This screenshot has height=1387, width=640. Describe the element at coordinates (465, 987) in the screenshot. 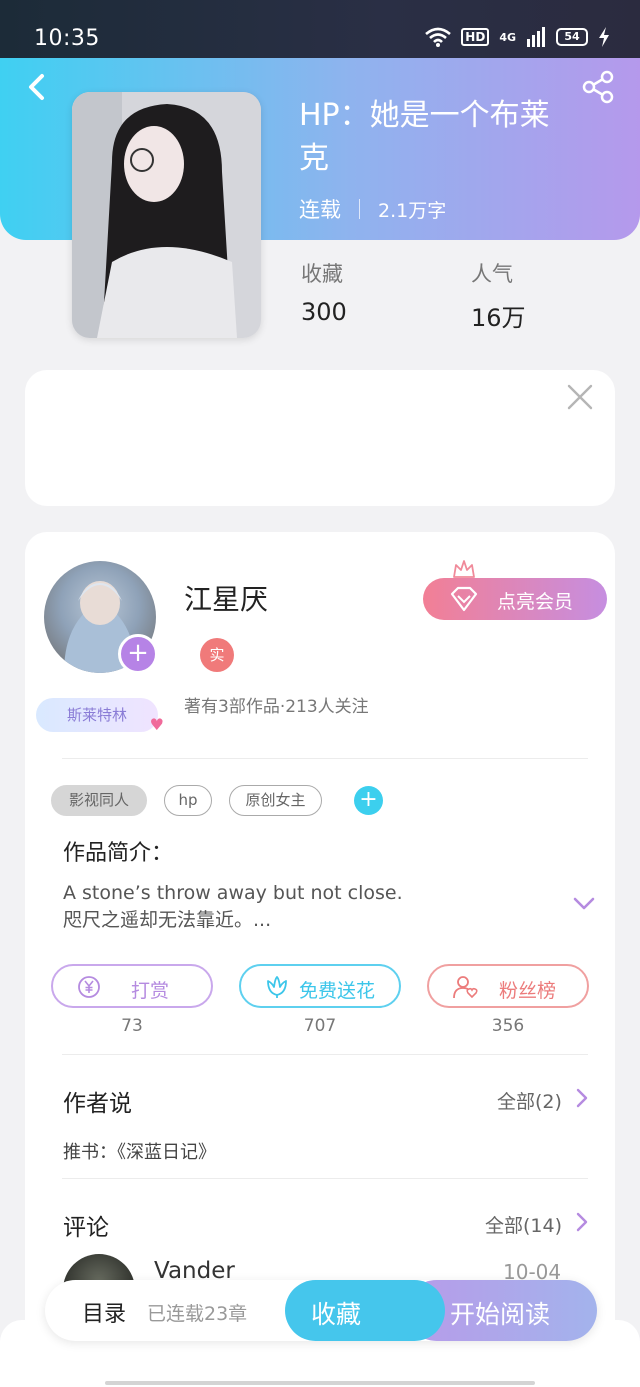

I see `user-heart-icon` at that location.